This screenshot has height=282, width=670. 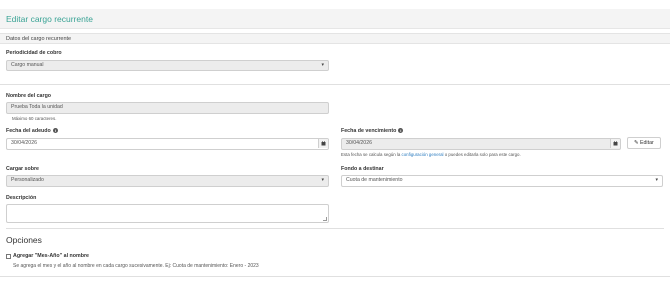 What do you see at coordinates (335, 38) in the screenshot?
I see `section-header: Datos del cargo recurrente` at bounding box center [335, 38].